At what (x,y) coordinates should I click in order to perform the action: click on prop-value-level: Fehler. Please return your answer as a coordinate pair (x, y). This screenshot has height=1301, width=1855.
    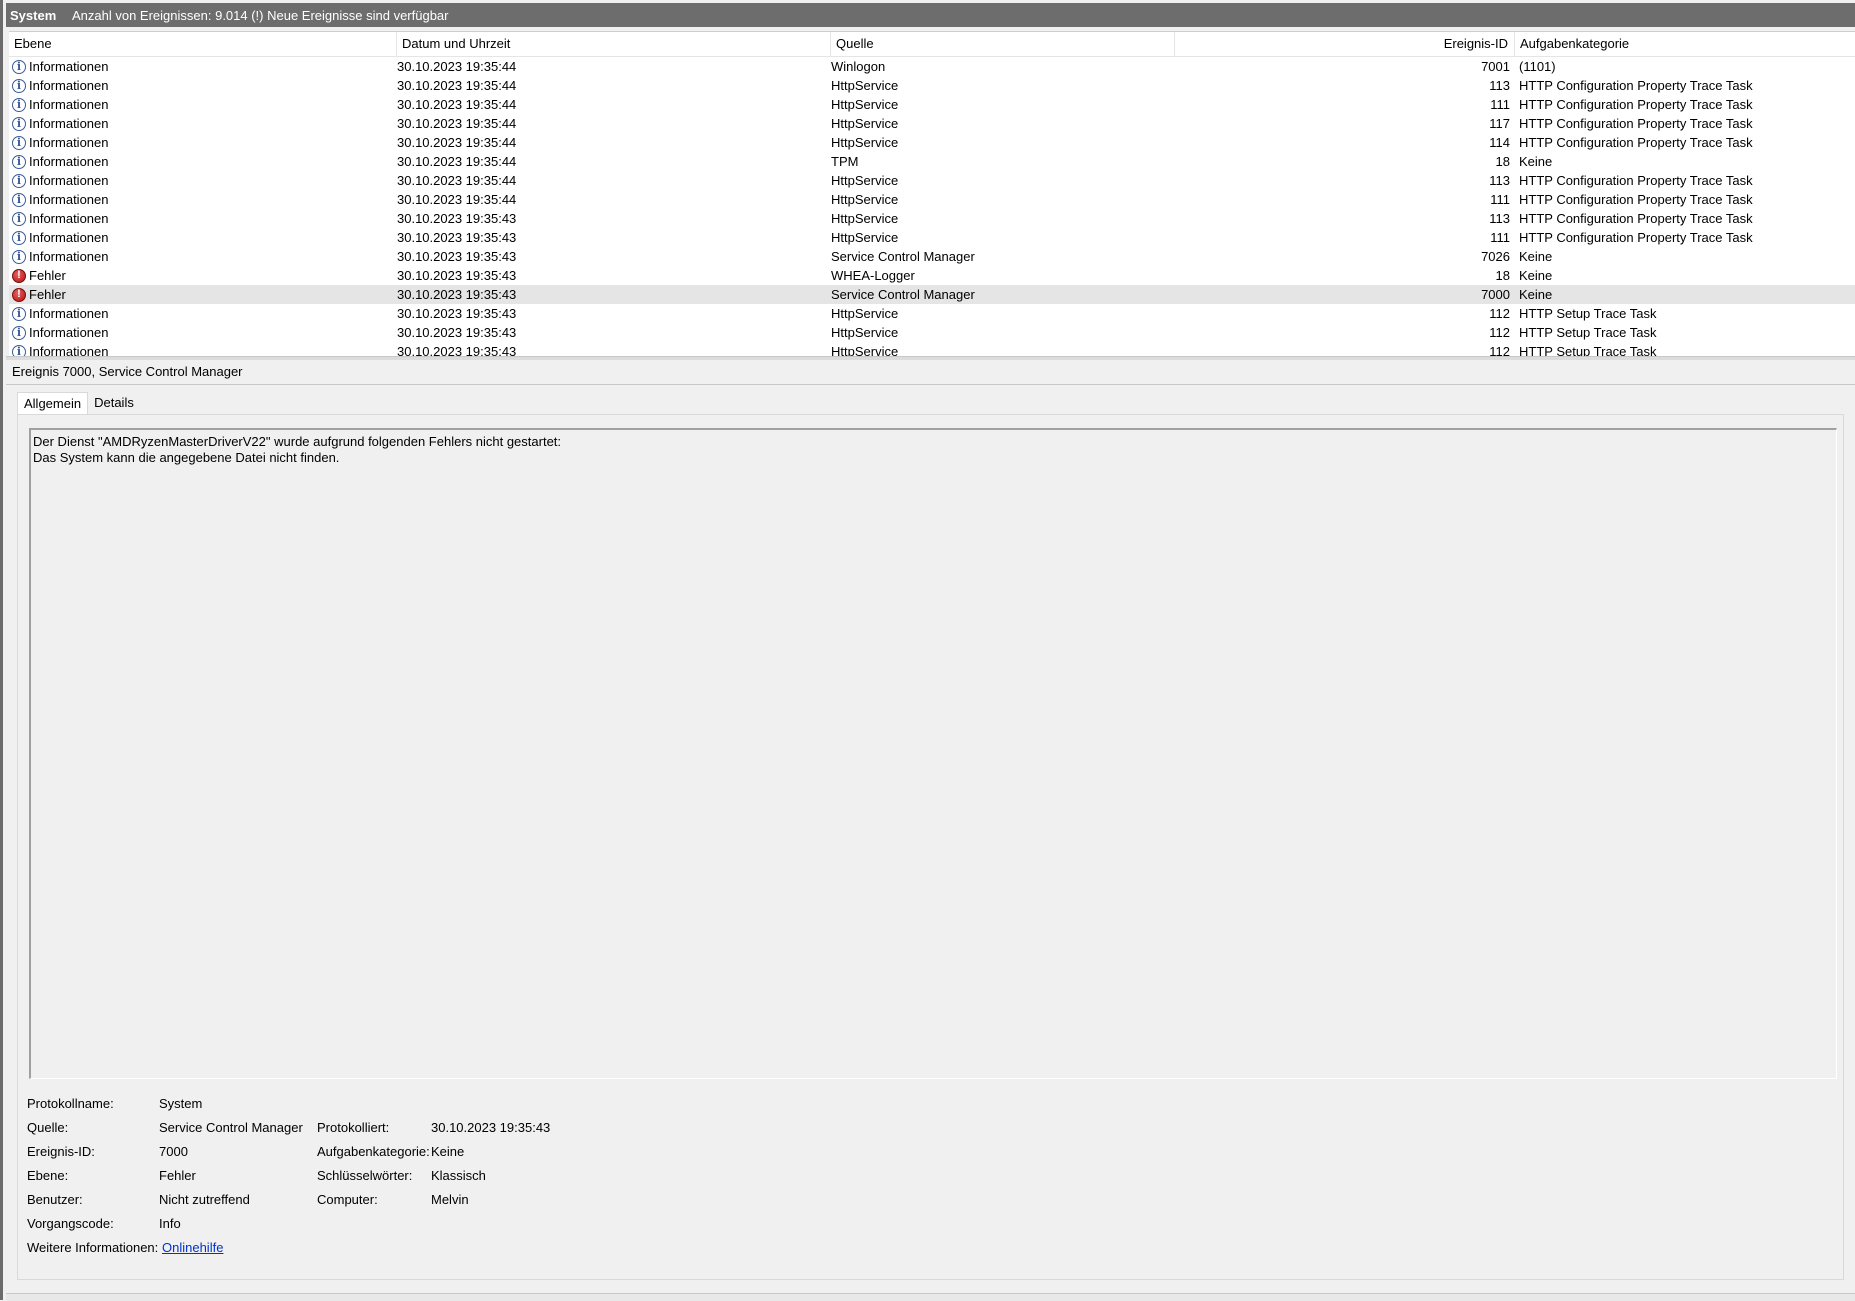
    Looking at the image, I should click on (177, 1175).